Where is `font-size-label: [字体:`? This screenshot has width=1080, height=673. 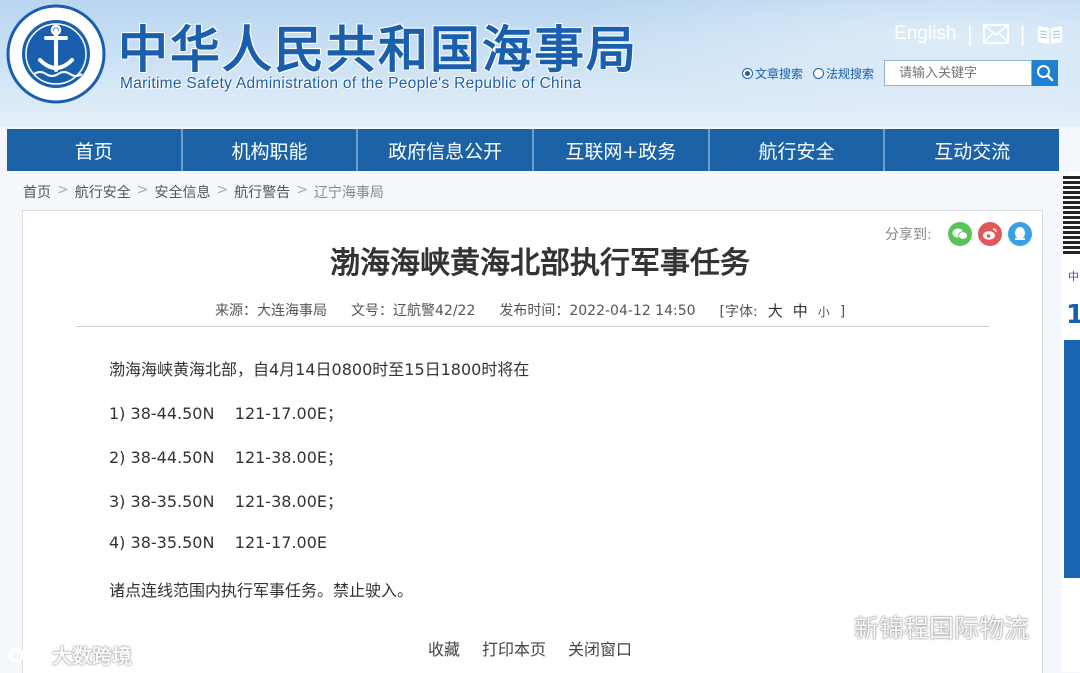 font-size-label: [字体: is located at coordinates (738, 312).